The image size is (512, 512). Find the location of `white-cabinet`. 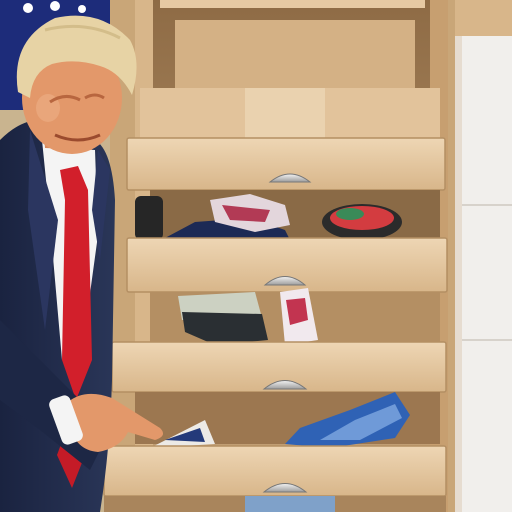

white-cabinet is located at coordinates (487, 271).